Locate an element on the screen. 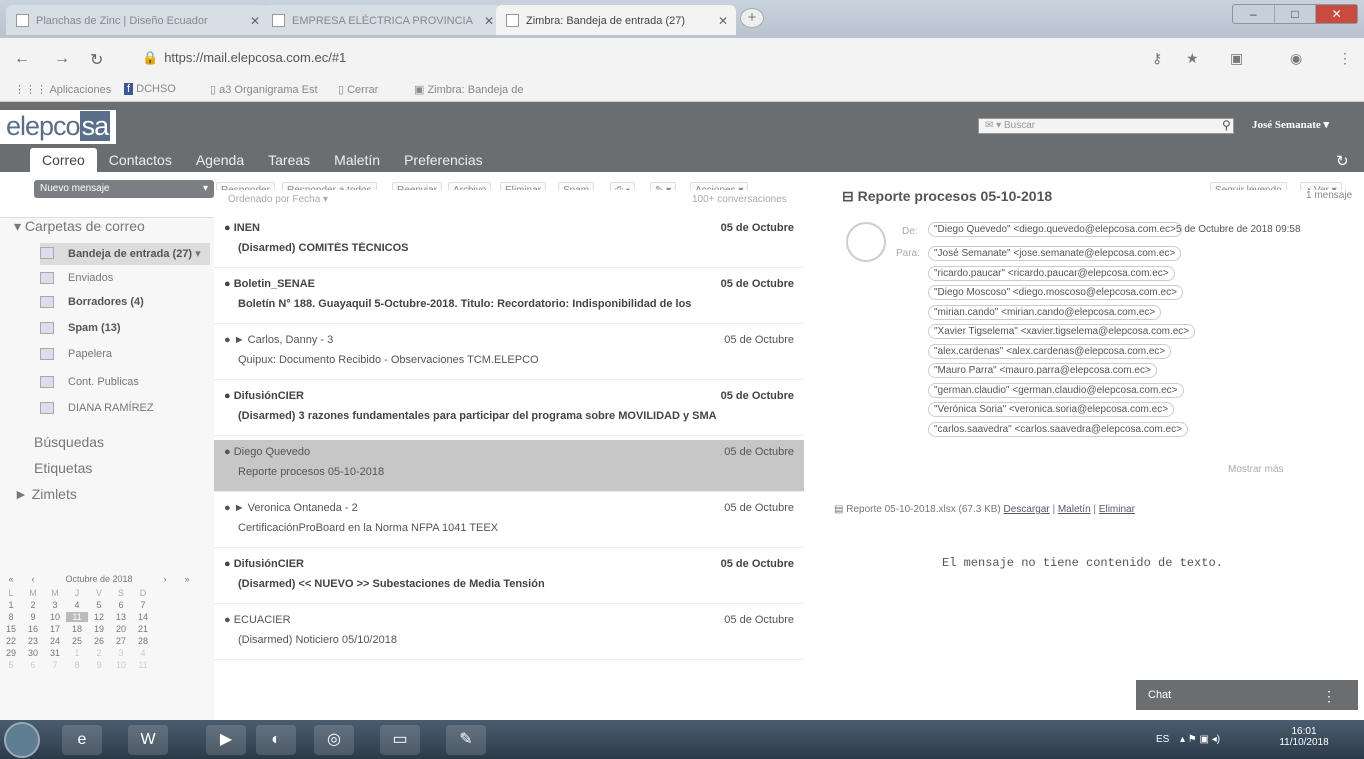 Image resolution: width=1364 pixels, height=759 pixels. extension-icon: ▣ is located at coordinates (1236, 58).